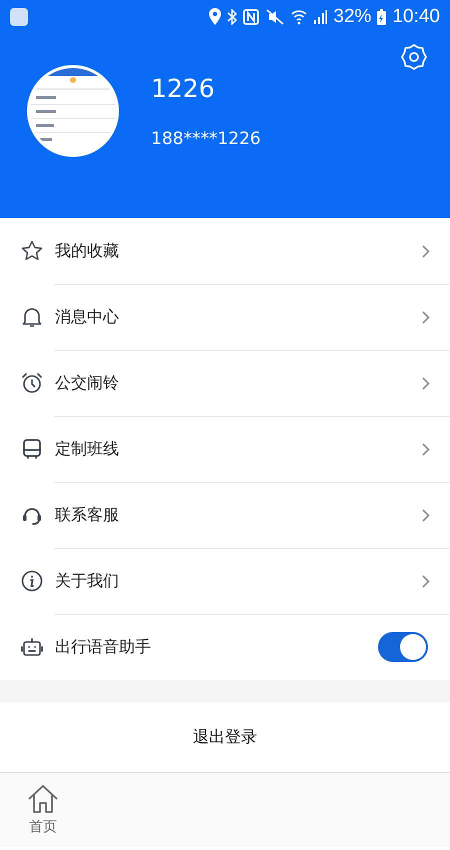  I want to click on menu-item: 我的收藏, so click(238, 251).